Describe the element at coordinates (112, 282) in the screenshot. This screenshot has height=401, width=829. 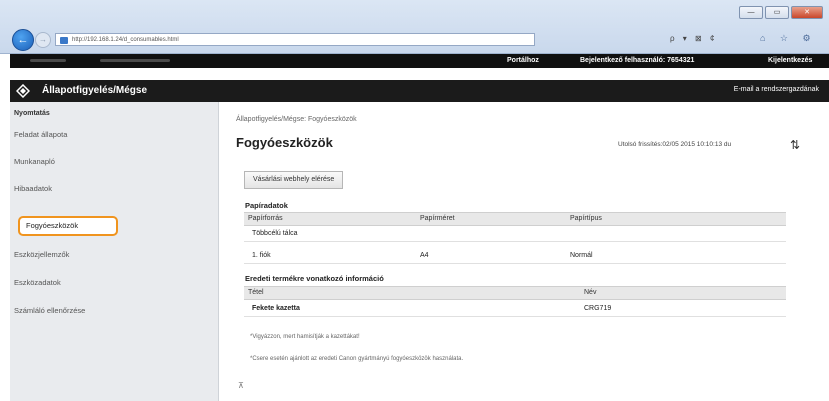
I see `sidebar-item-device-info: Eszközadatok` at that location.